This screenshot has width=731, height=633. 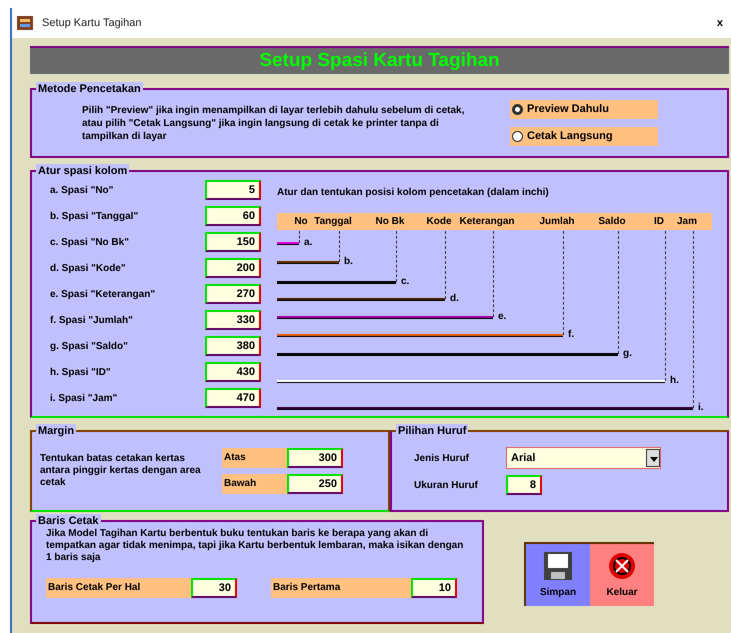 What do you see at coordinates (233, 294) in the screenshot?
I see `spacing-field: 270` at bounding box center [233, 294].